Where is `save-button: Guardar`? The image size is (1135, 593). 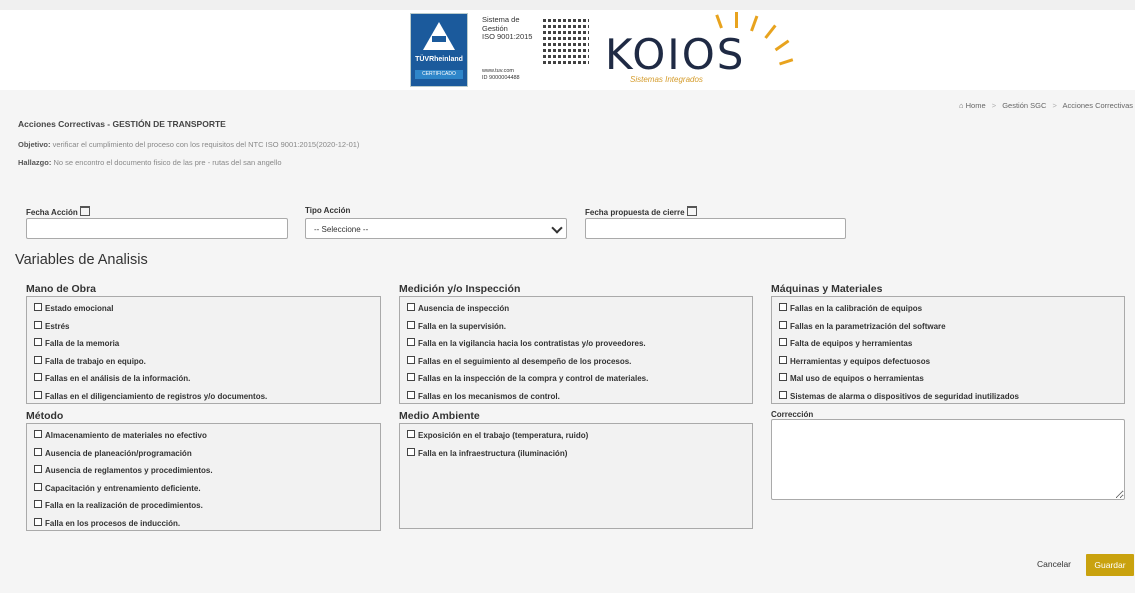 save-button: Guardar is located at coordinates (1110, 565).